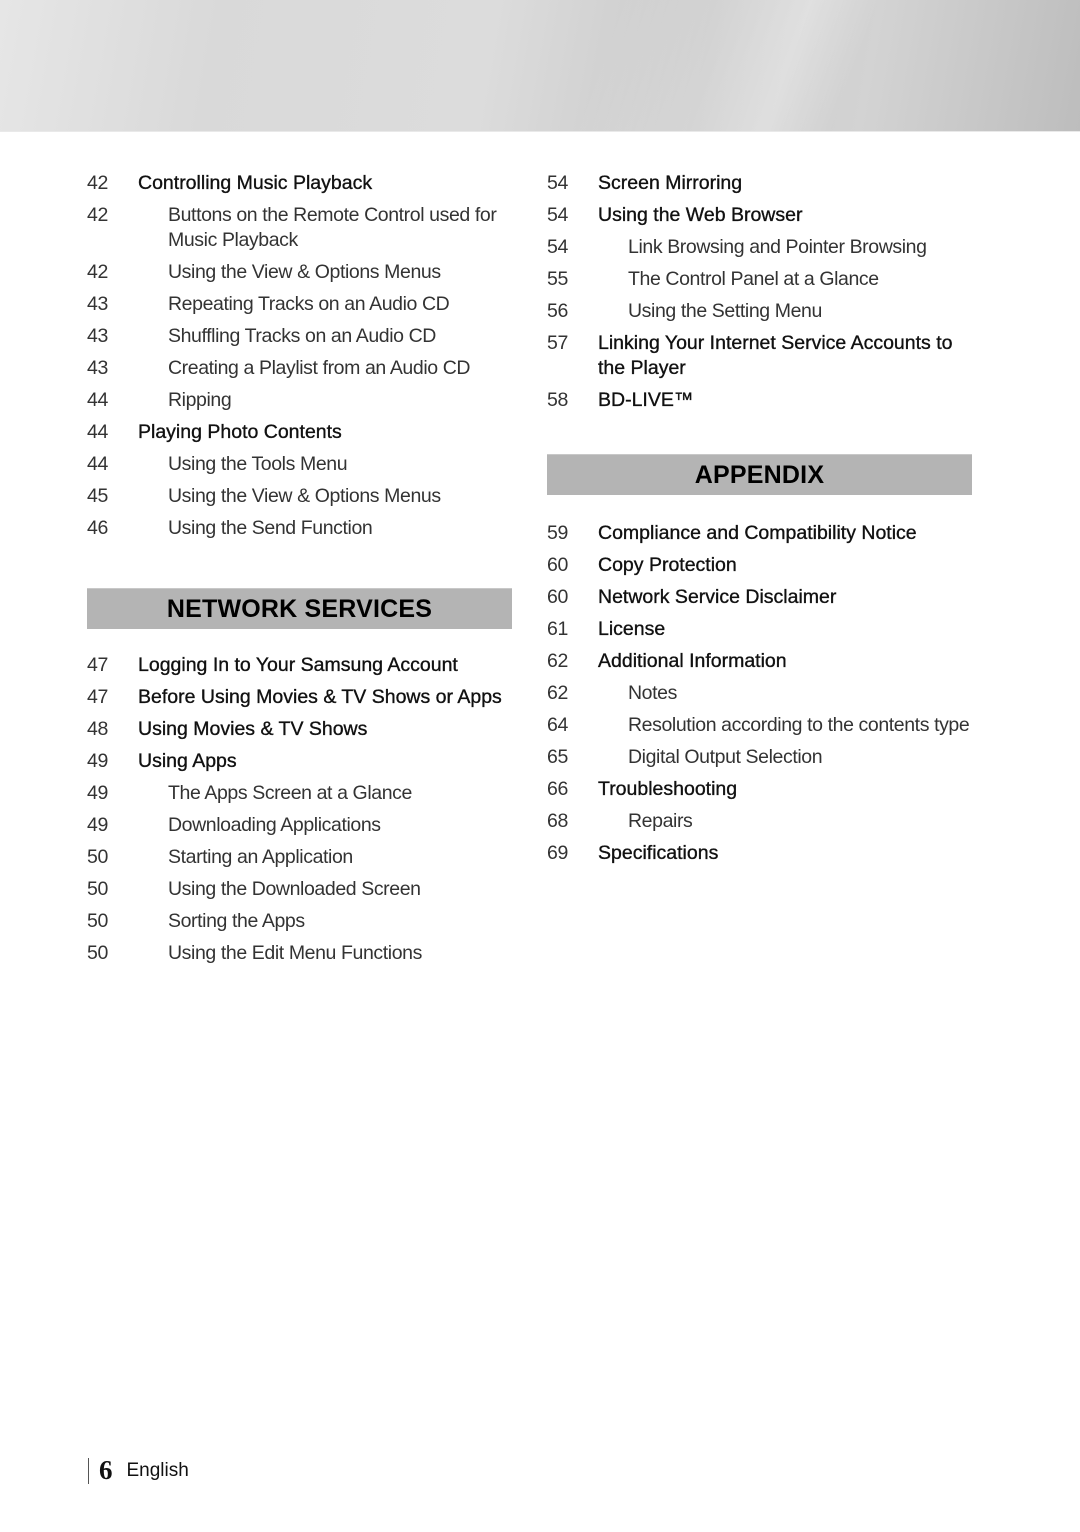 This screenshot has height=1532, width=1080. I want to click on toc-page-number: 66, so click(558, 789).